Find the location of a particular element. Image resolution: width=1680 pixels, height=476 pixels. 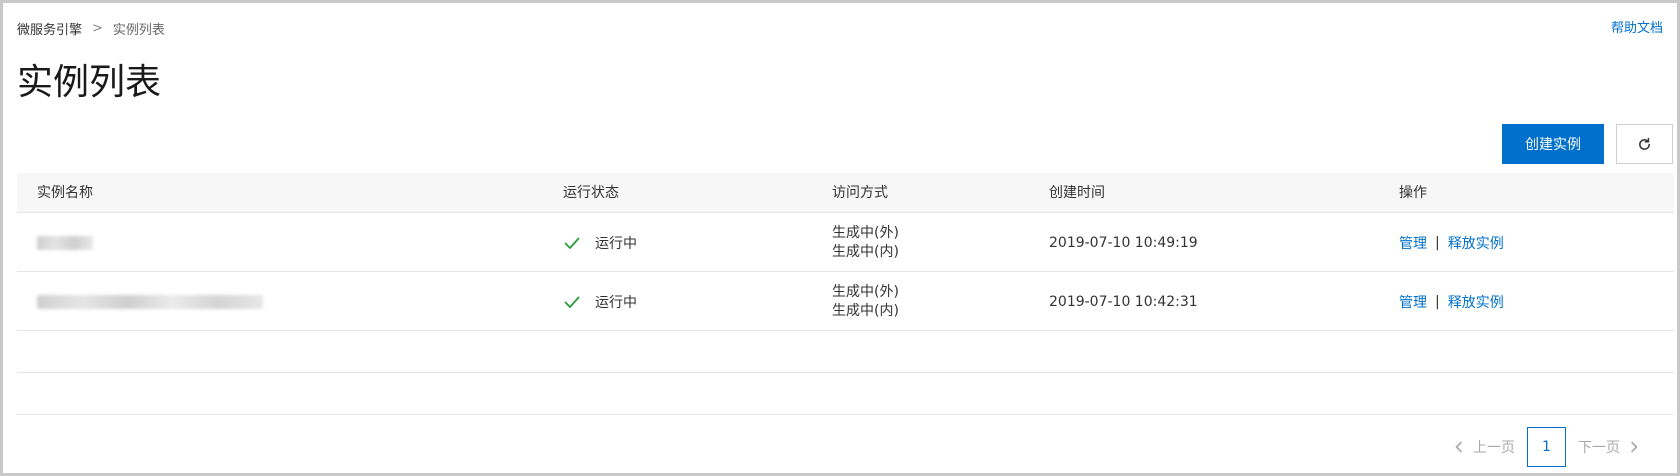

column-header-access: 访问方式 is located at coordinates (860, 193).